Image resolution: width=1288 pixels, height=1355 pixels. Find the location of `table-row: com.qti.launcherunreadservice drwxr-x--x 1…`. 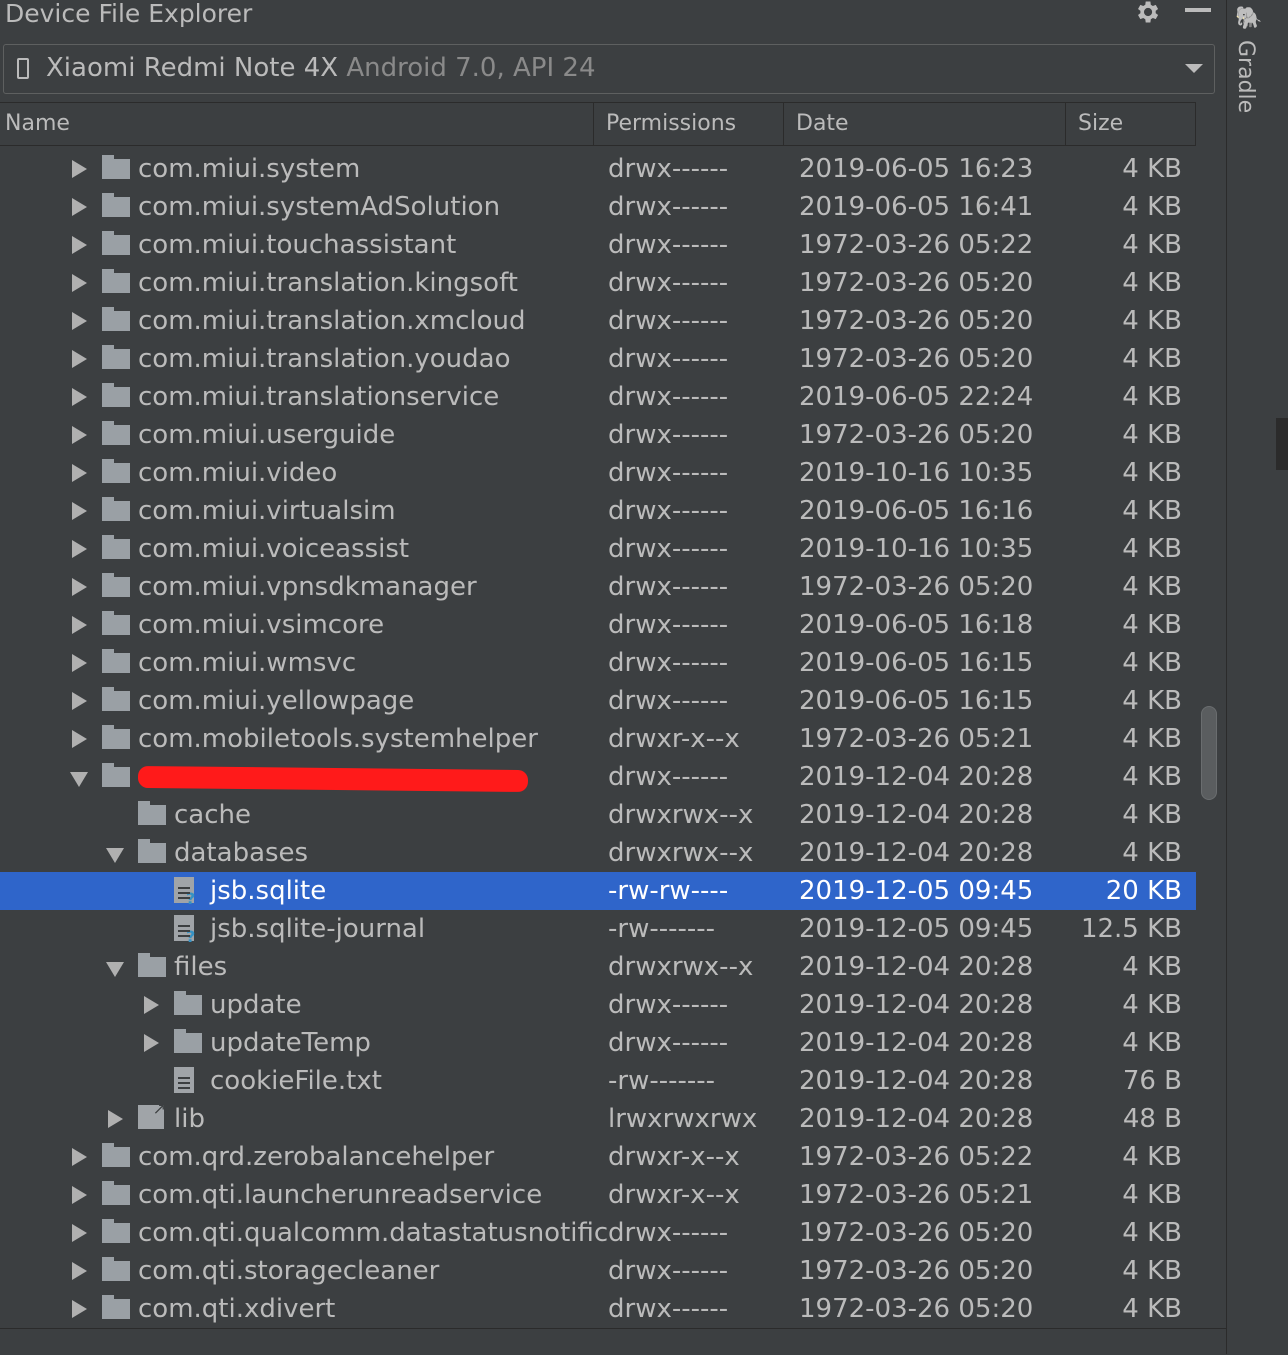

table-row: com.qti.launcherunreadservice drwxr-x--x 1… is located at coordinates (598, 1195).